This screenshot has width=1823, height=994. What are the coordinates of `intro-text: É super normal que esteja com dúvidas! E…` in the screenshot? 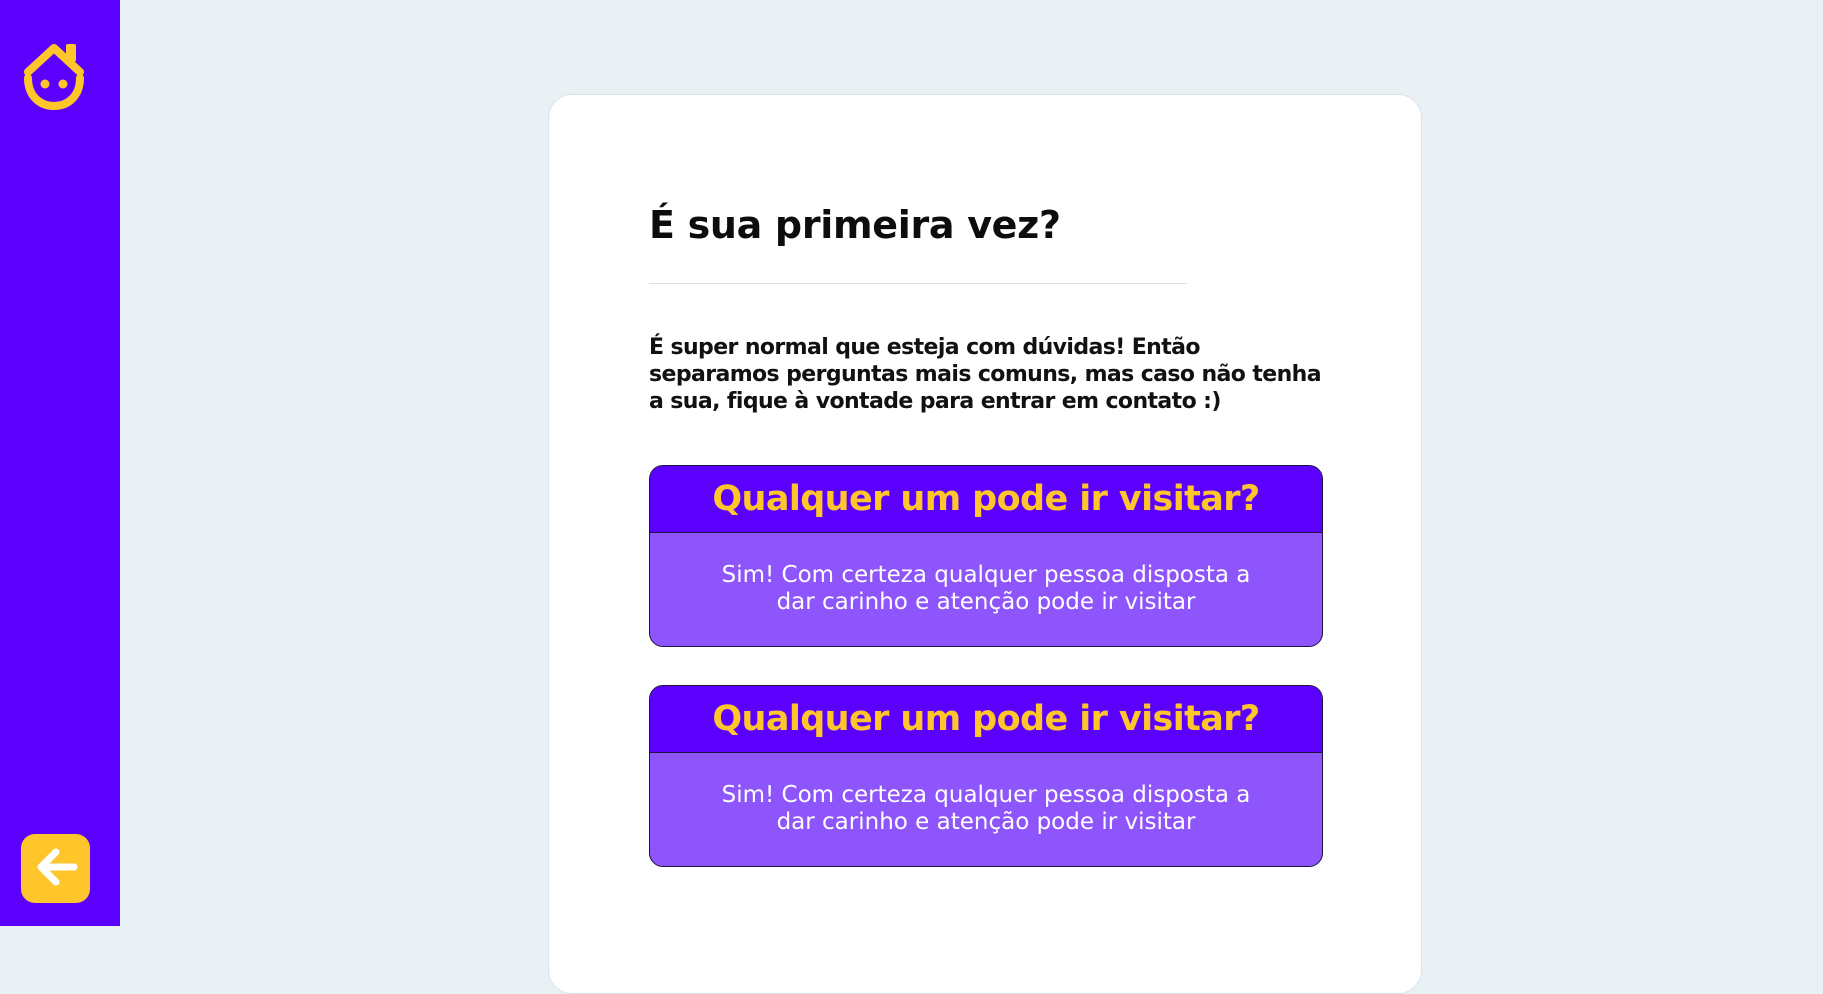 It's located at (985, 374).